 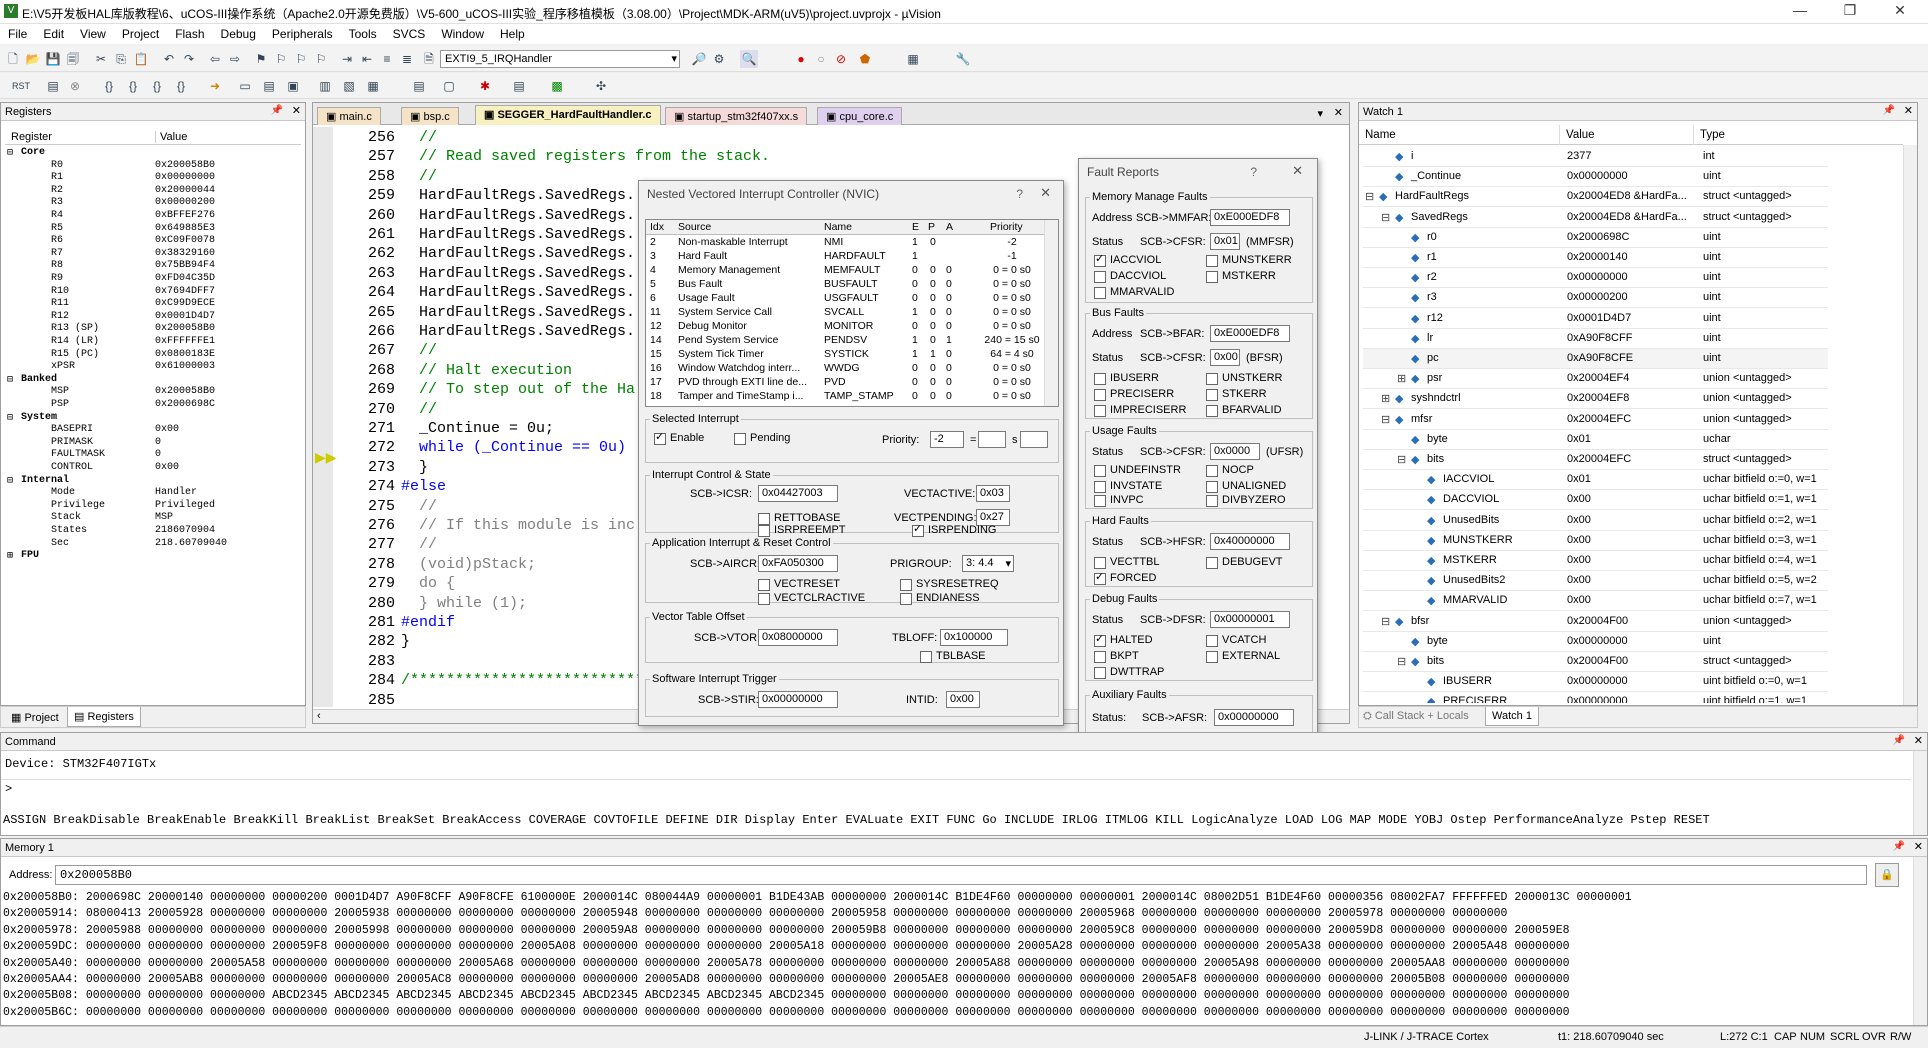 I want to click on run-icon: ▤, so click(x=53, y=86).